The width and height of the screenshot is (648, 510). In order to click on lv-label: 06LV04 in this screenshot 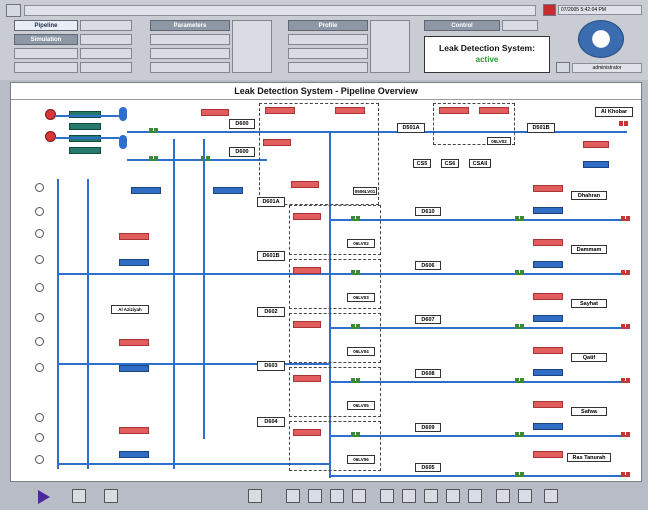, I will do `click(361, 351)`.